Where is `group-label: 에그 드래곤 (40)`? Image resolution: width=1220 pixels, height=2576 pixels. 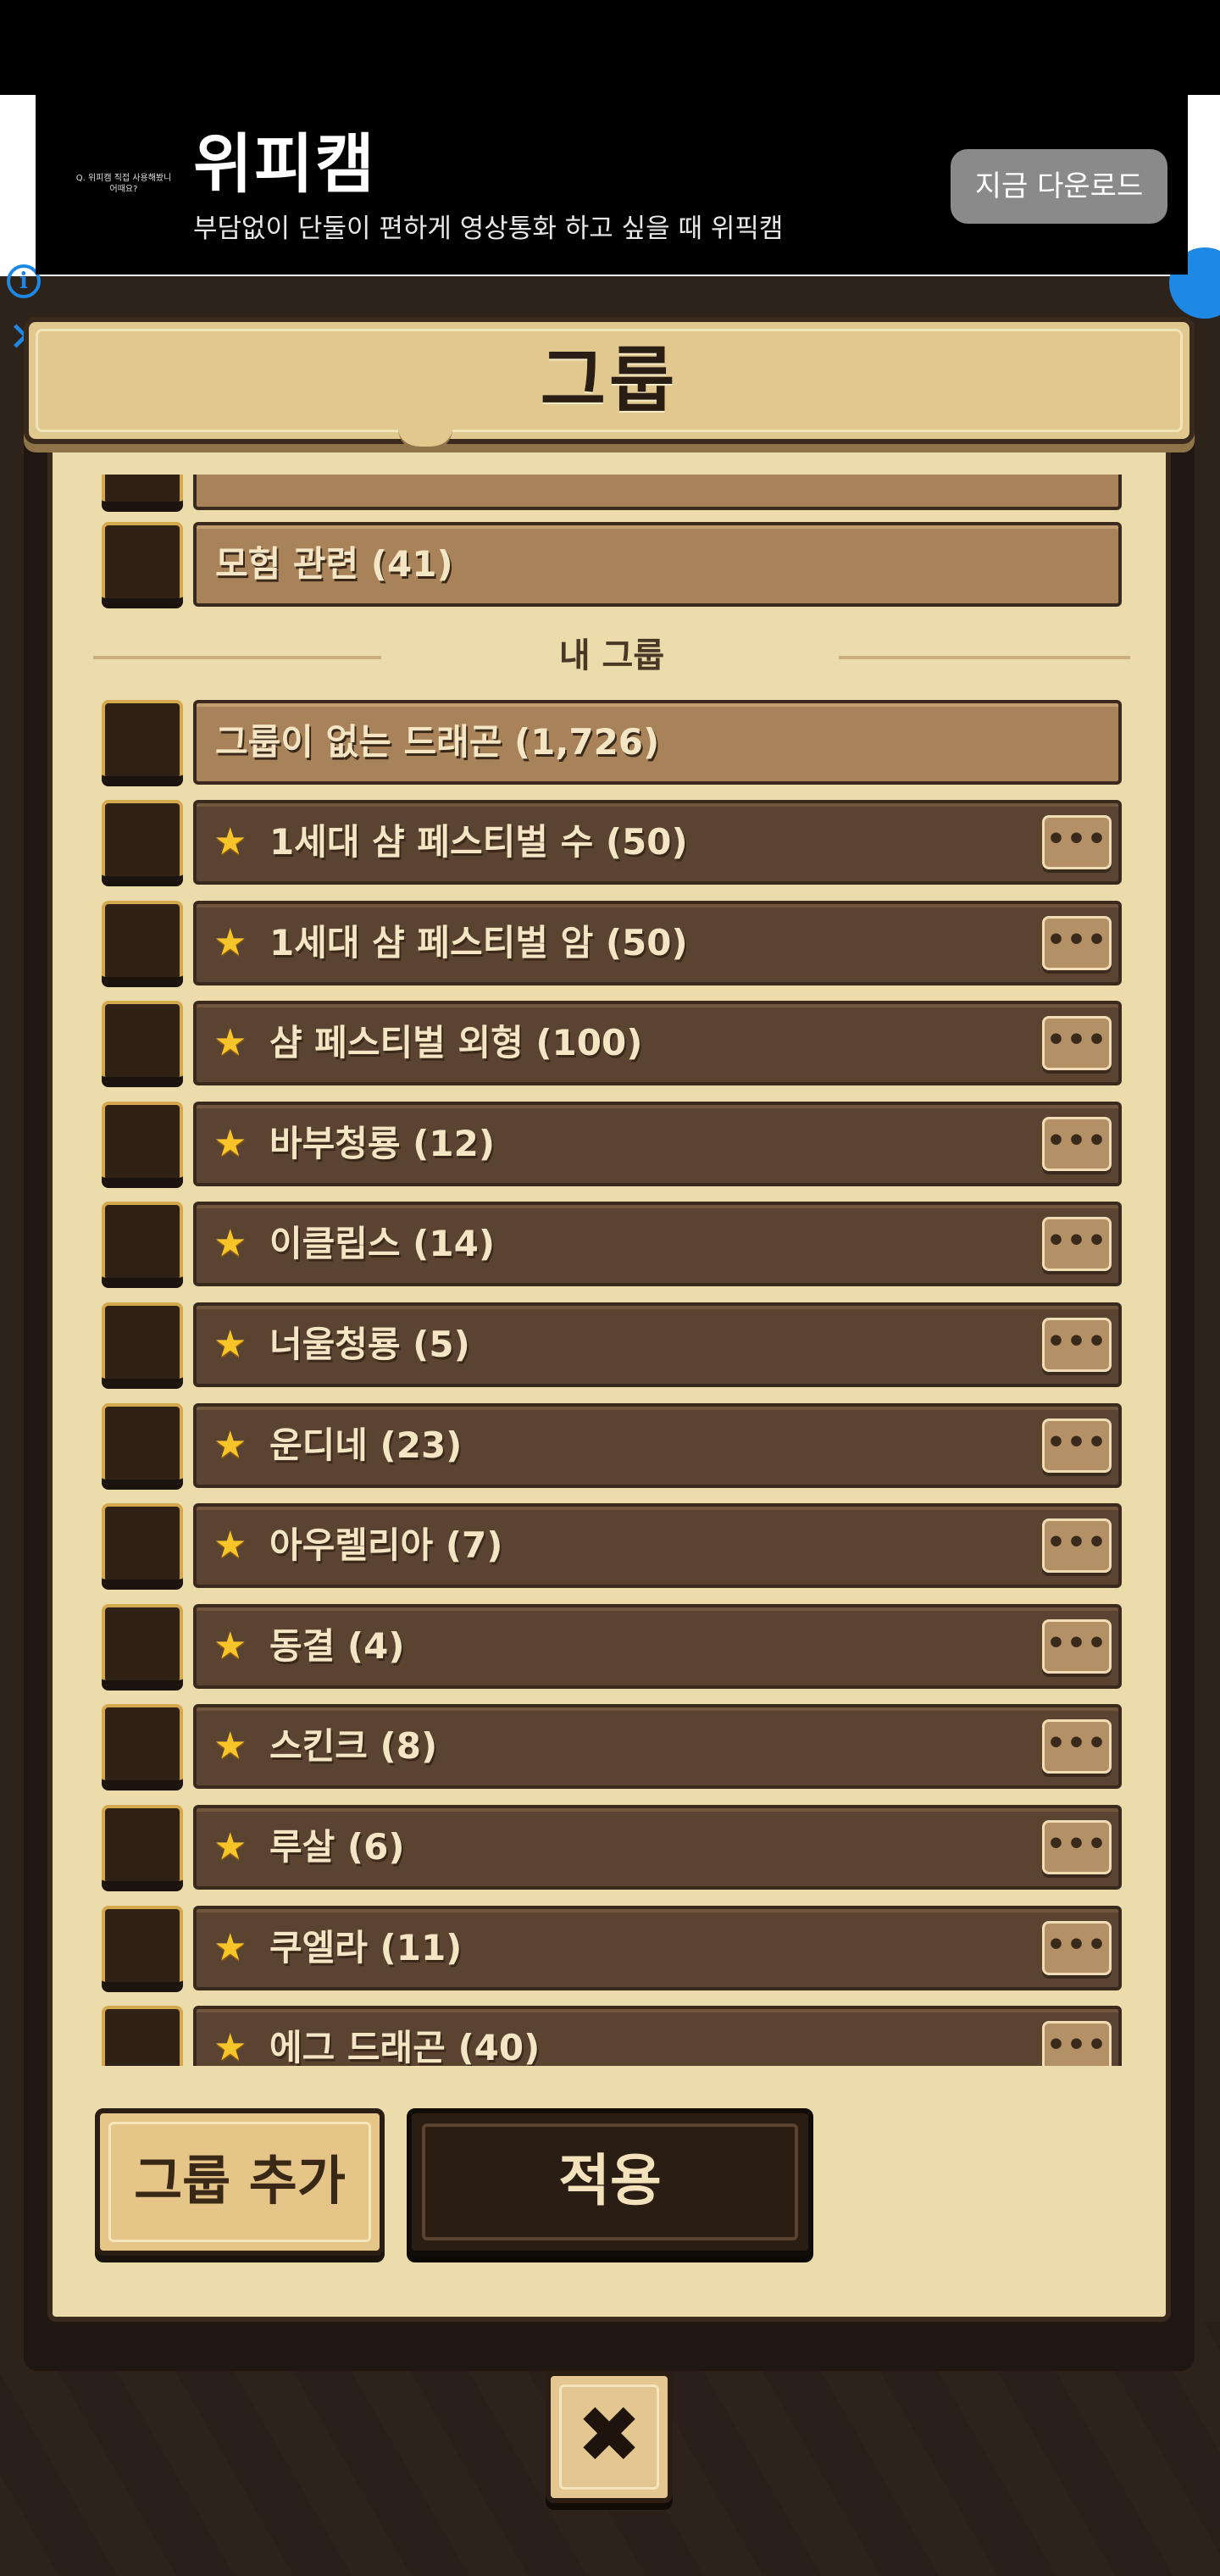
group-label: 에그 드래곤 (40) is located at coordinates (405, 2046).